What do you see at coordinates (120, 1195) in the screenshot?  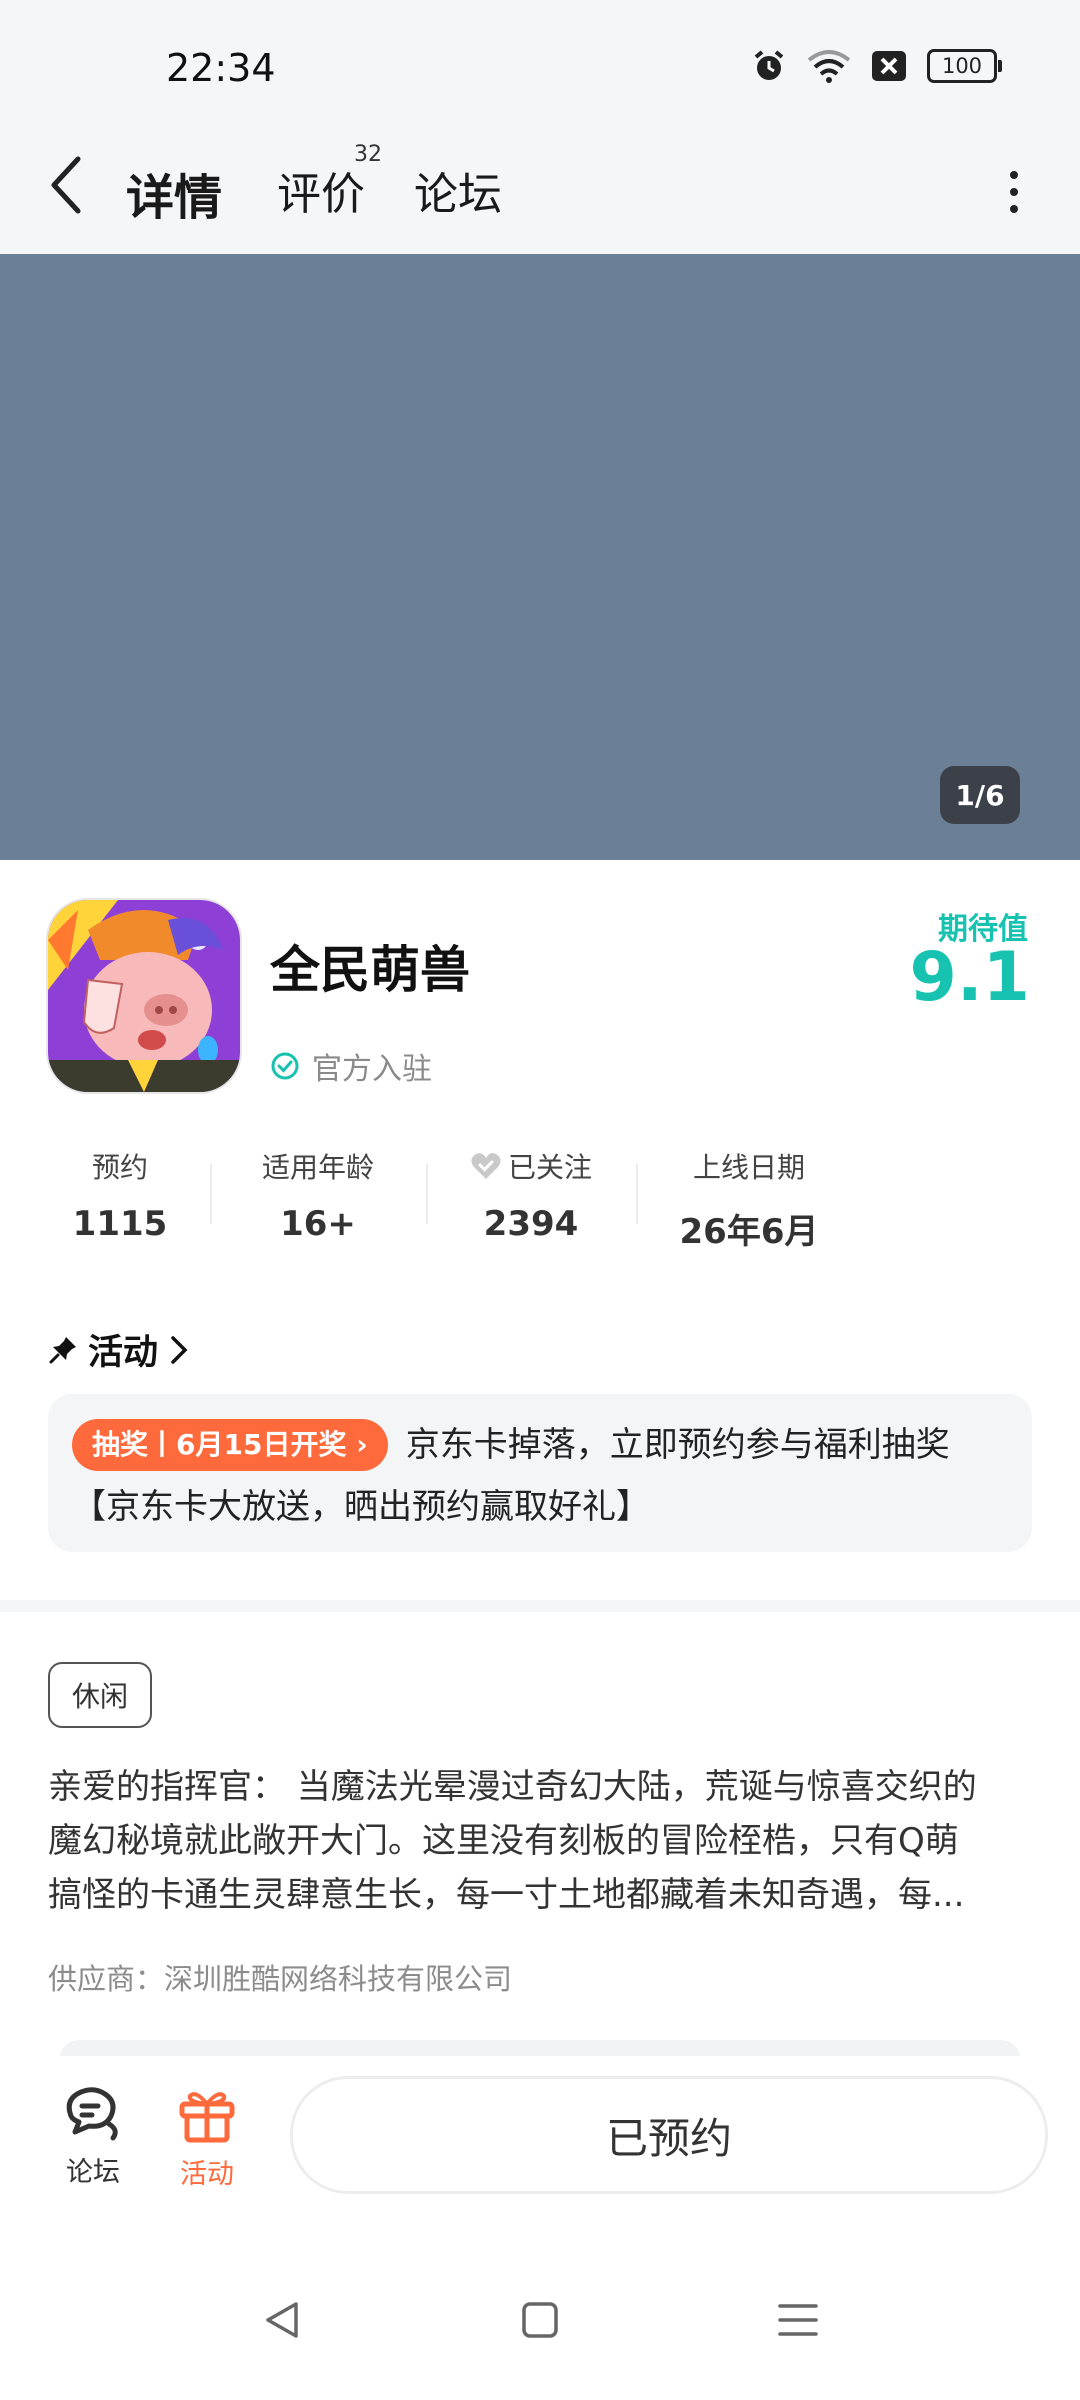 I see `stat-reservations: 预约 1115` at bounding box center [120, 1195].